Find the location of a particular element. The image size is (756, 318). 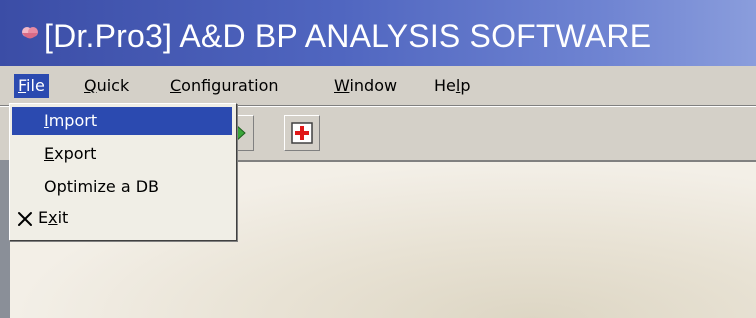

menu-bar: File Quick Configuration Window Help is located at coordinates (378, 86).